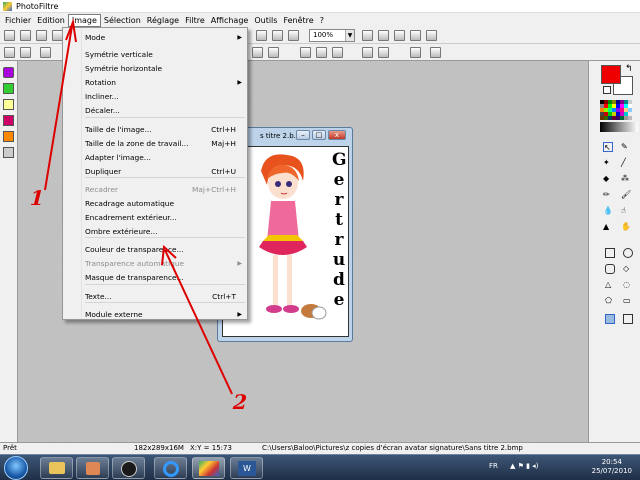 The width and height of the screenshot is (640, 480). Describe the element at coordinates (611, 471) in the screenshot. I see `clock-date: 25/07/2010` at that location.